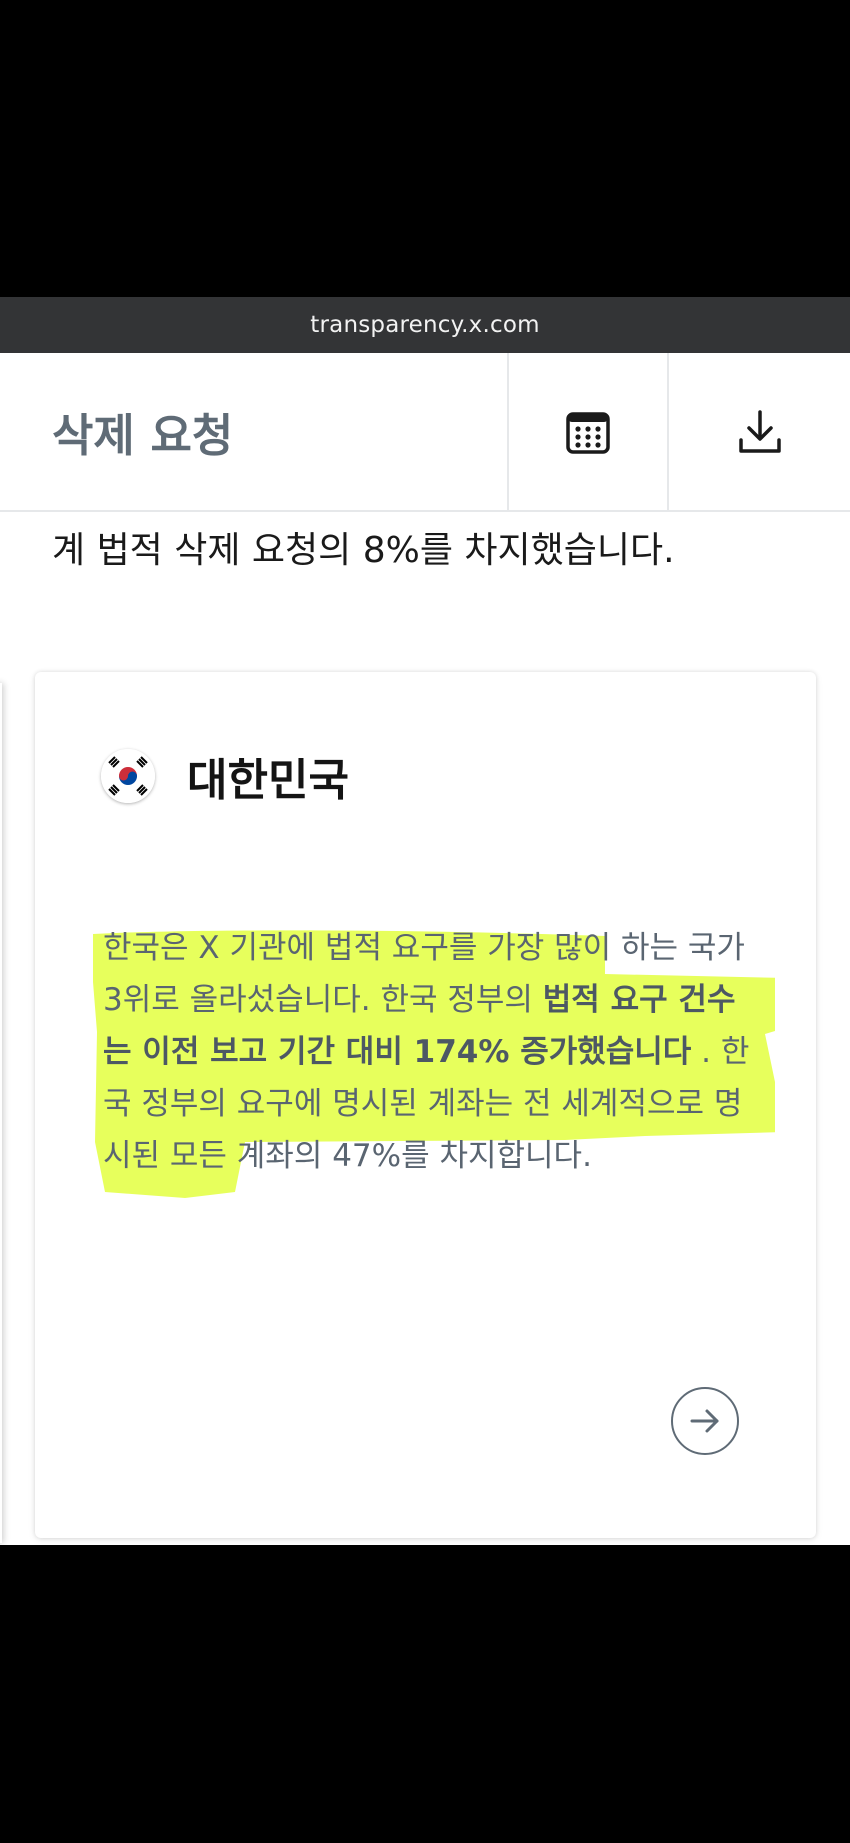 This screenshot has width=850, height=1843. I want to click on download-icon, so click(759, 431).